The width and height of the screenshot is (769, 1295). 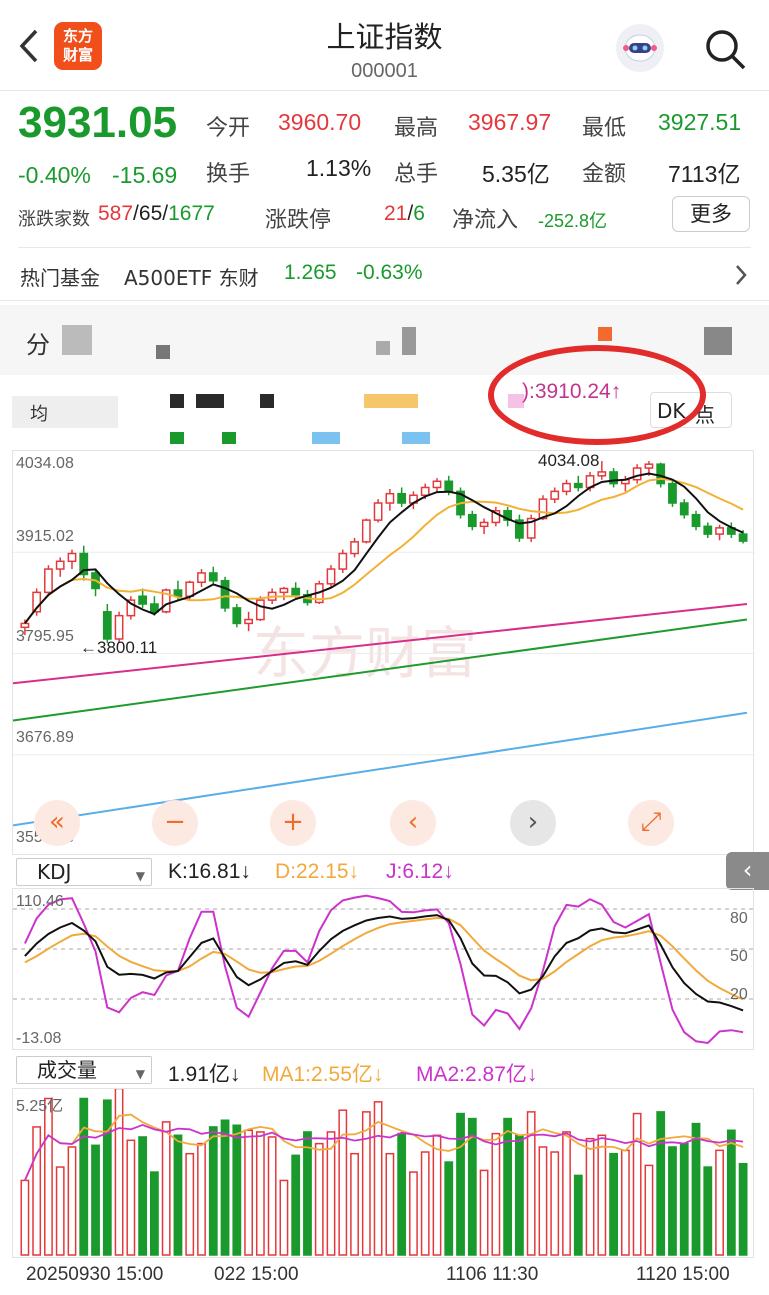 I want to click on double-left-icon: «, so click(x=57, y=823).